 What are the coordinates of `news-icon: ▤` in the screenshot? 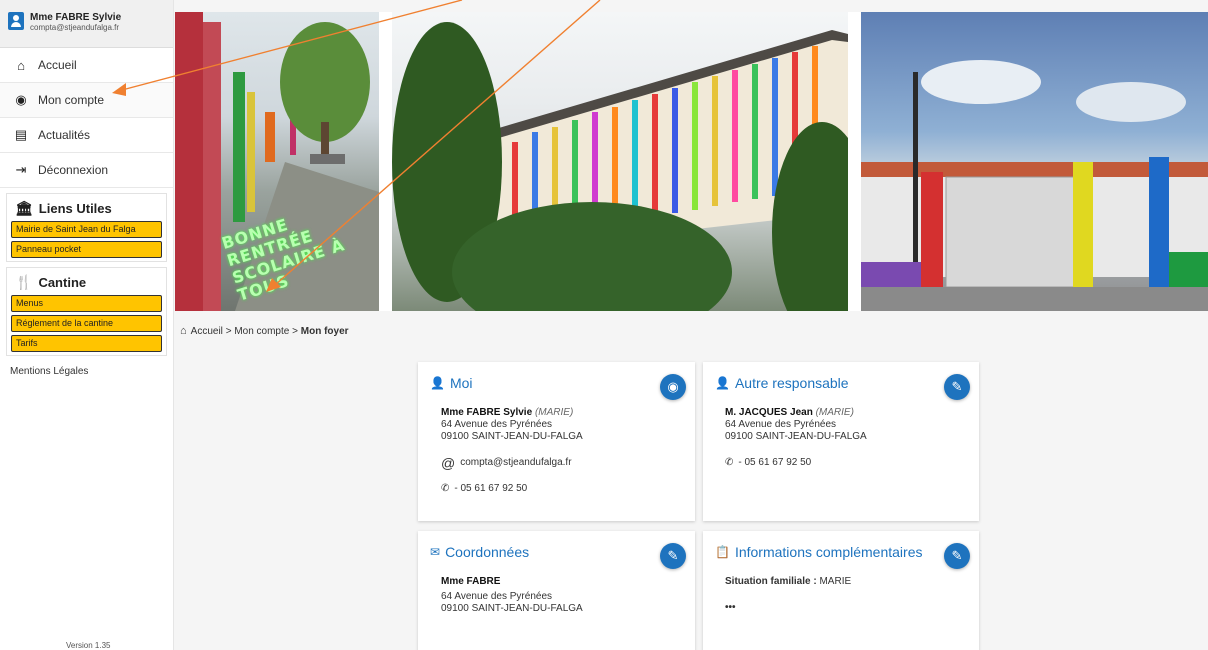 It's located at (21, 134).